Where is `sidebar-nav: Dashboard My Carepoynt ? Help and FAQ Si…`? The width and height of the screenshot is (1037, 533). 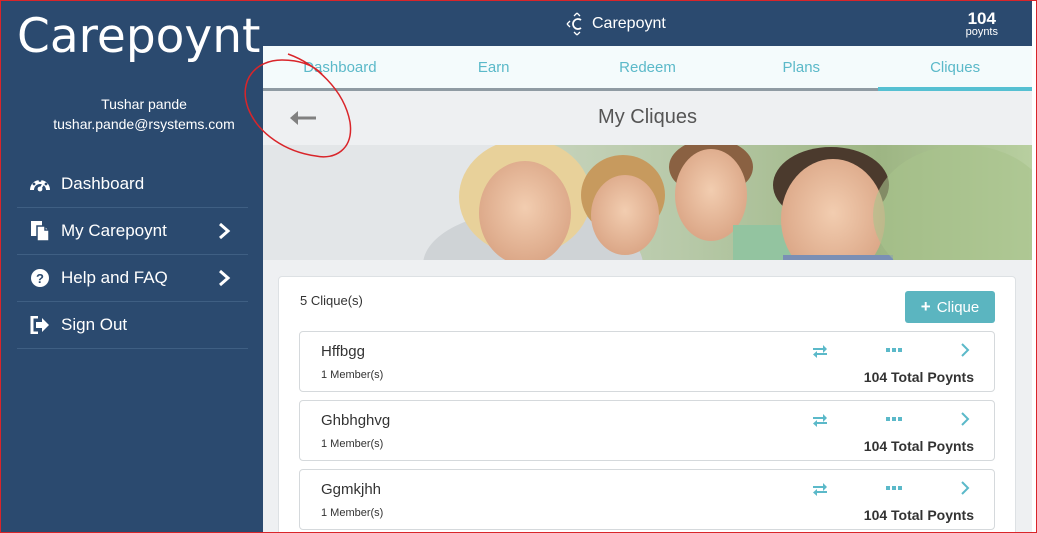
sidebar-nav: Dashboard My Carepoynt ? Help and FAQ Si… is located at coordinates (132, 255).